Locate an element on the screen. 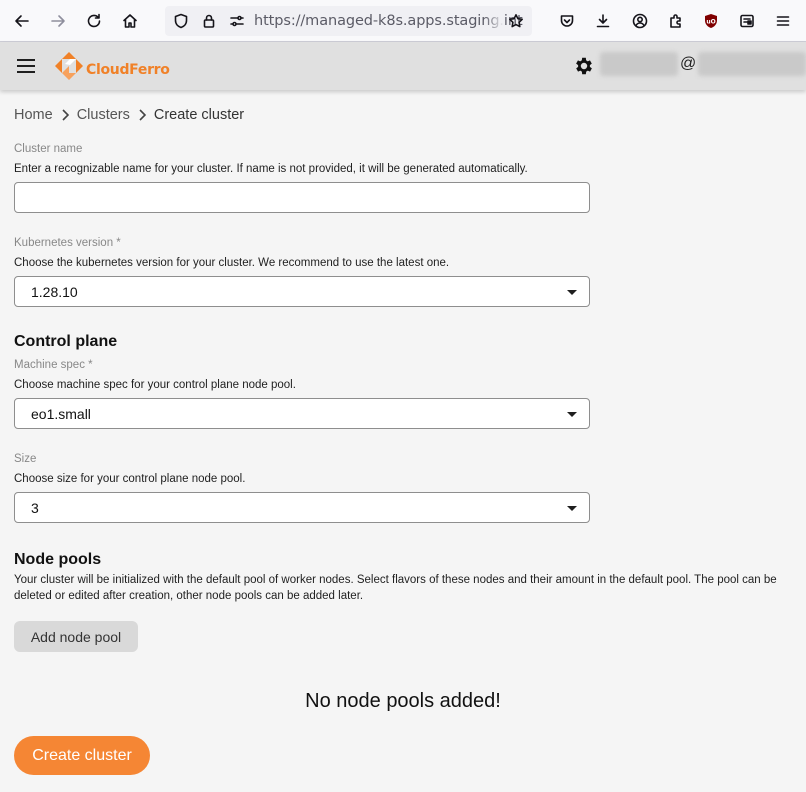 This screenshot has height=792, width=806. bookmark-star-icon is located at coordinates (516, 21).